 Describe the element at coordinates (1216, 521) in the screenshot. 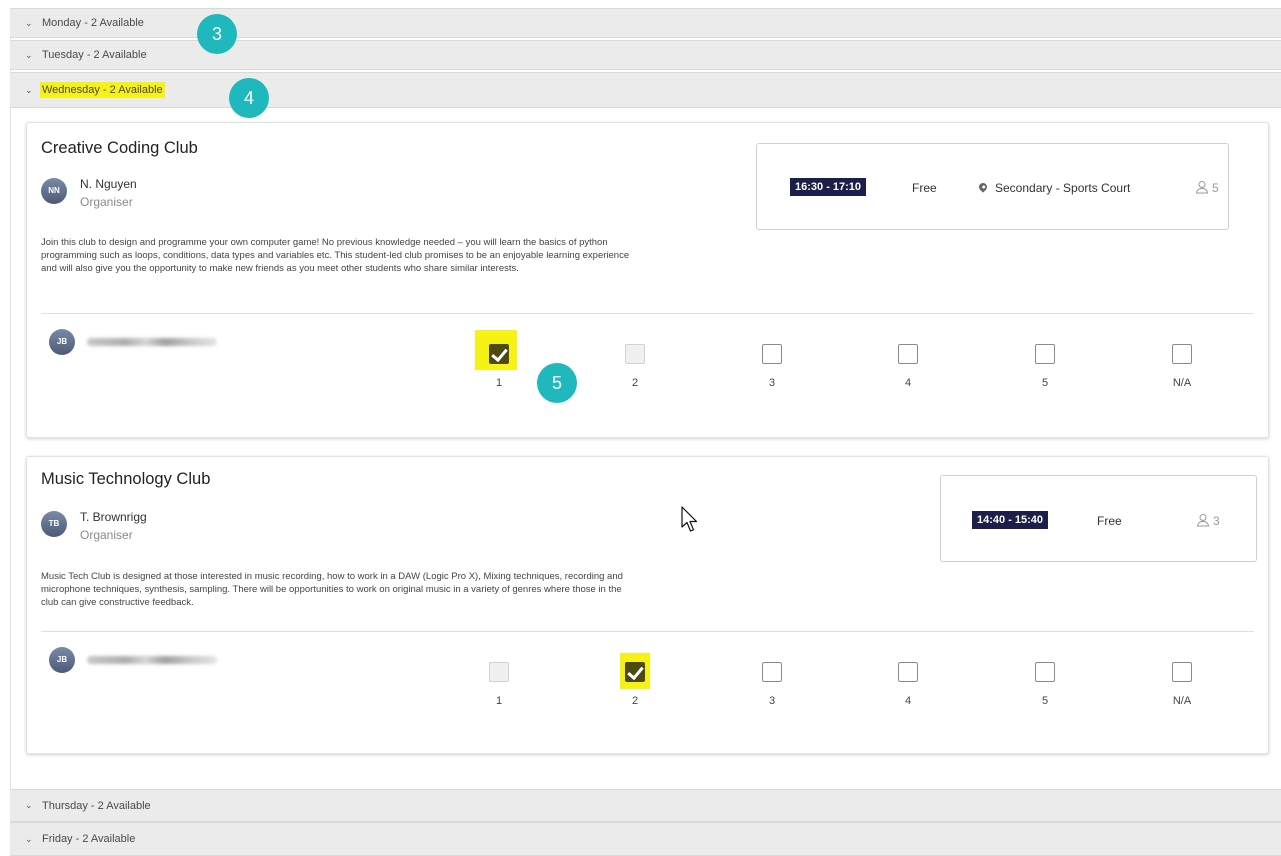

I see `capacity-count: 3` at that location.